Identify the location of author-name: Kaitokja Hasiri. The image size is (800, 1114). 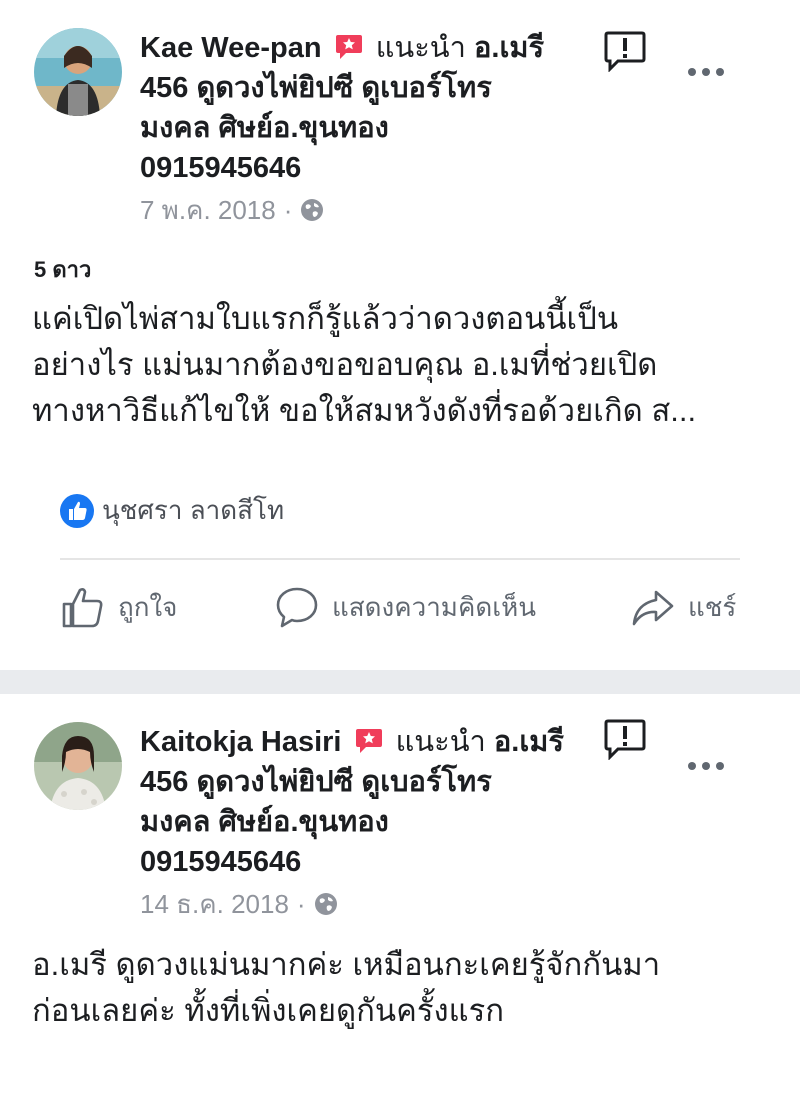
(240, 742).